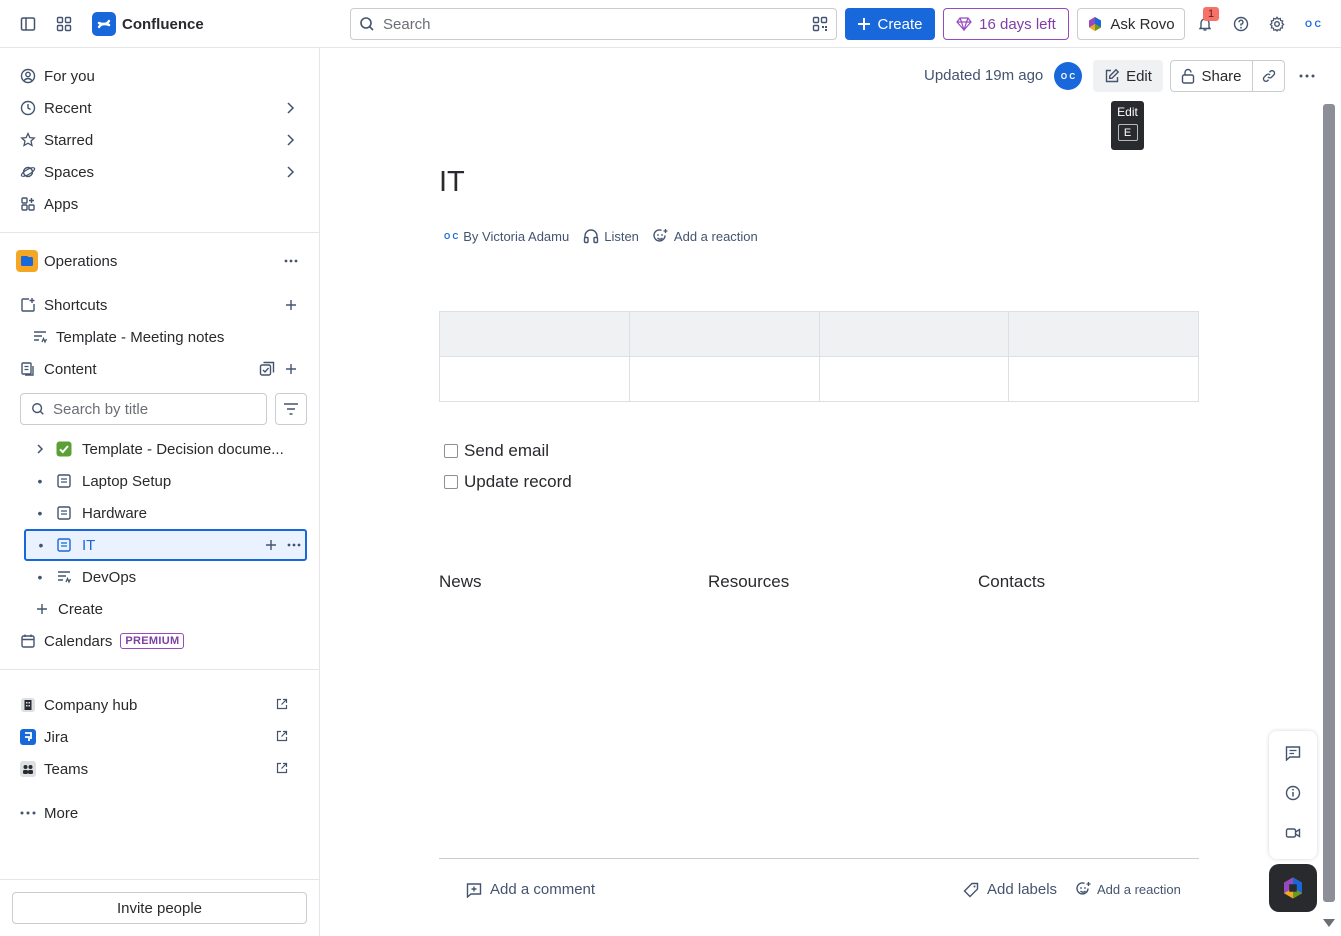 The height and width of the screenshot is (936, 1341). I want to click on tree-item-laptop-setup: • Laptop Setup, so click(165, 481).